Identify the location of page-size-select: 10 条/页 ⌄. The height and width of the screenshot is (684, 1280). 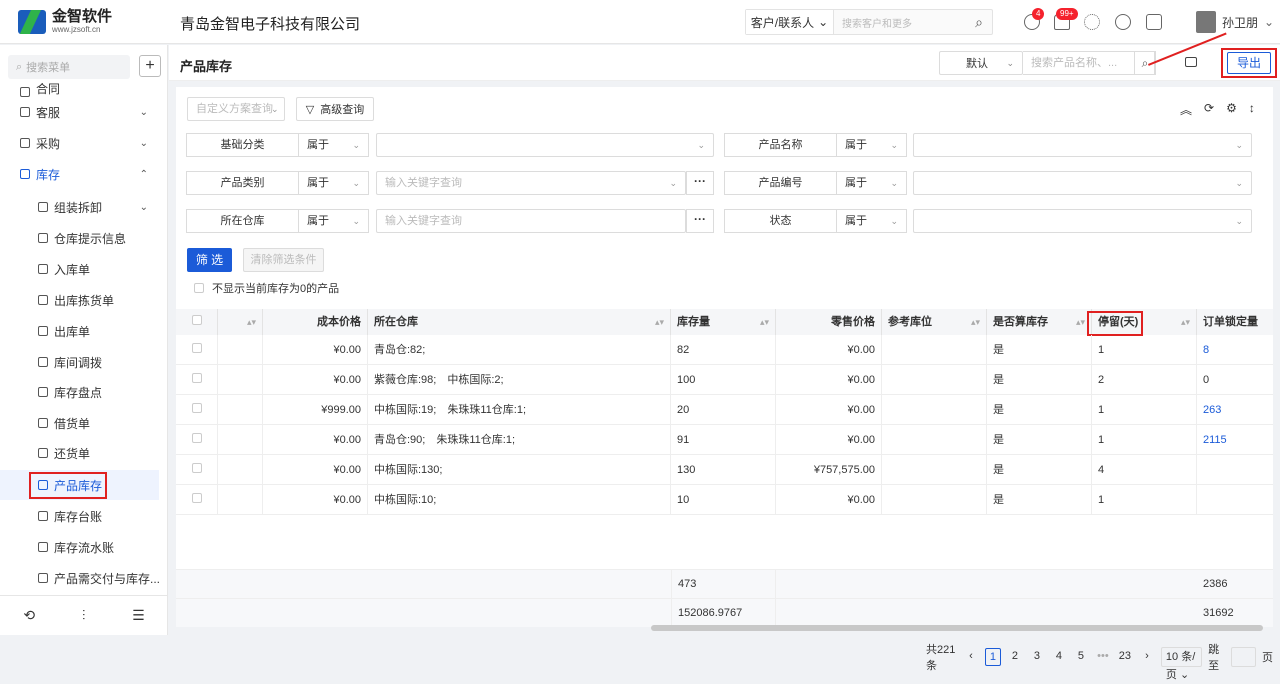
(1181, 664).